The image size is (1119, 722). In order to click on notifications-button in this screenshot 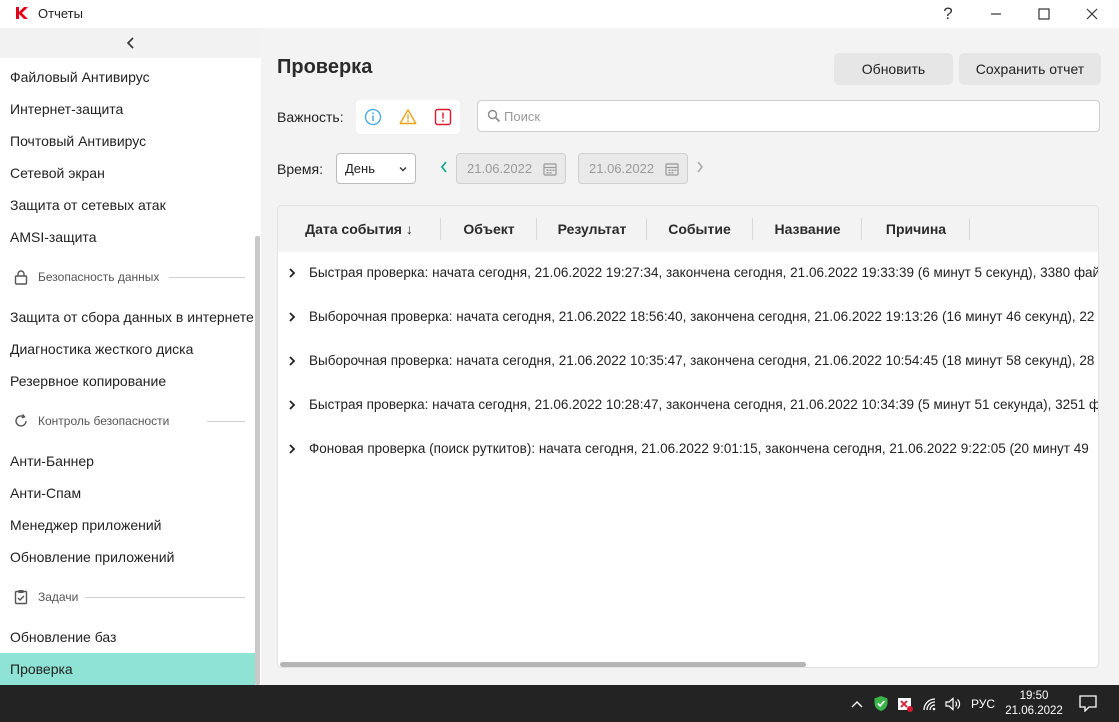, I will do `click(1088, 703)`.